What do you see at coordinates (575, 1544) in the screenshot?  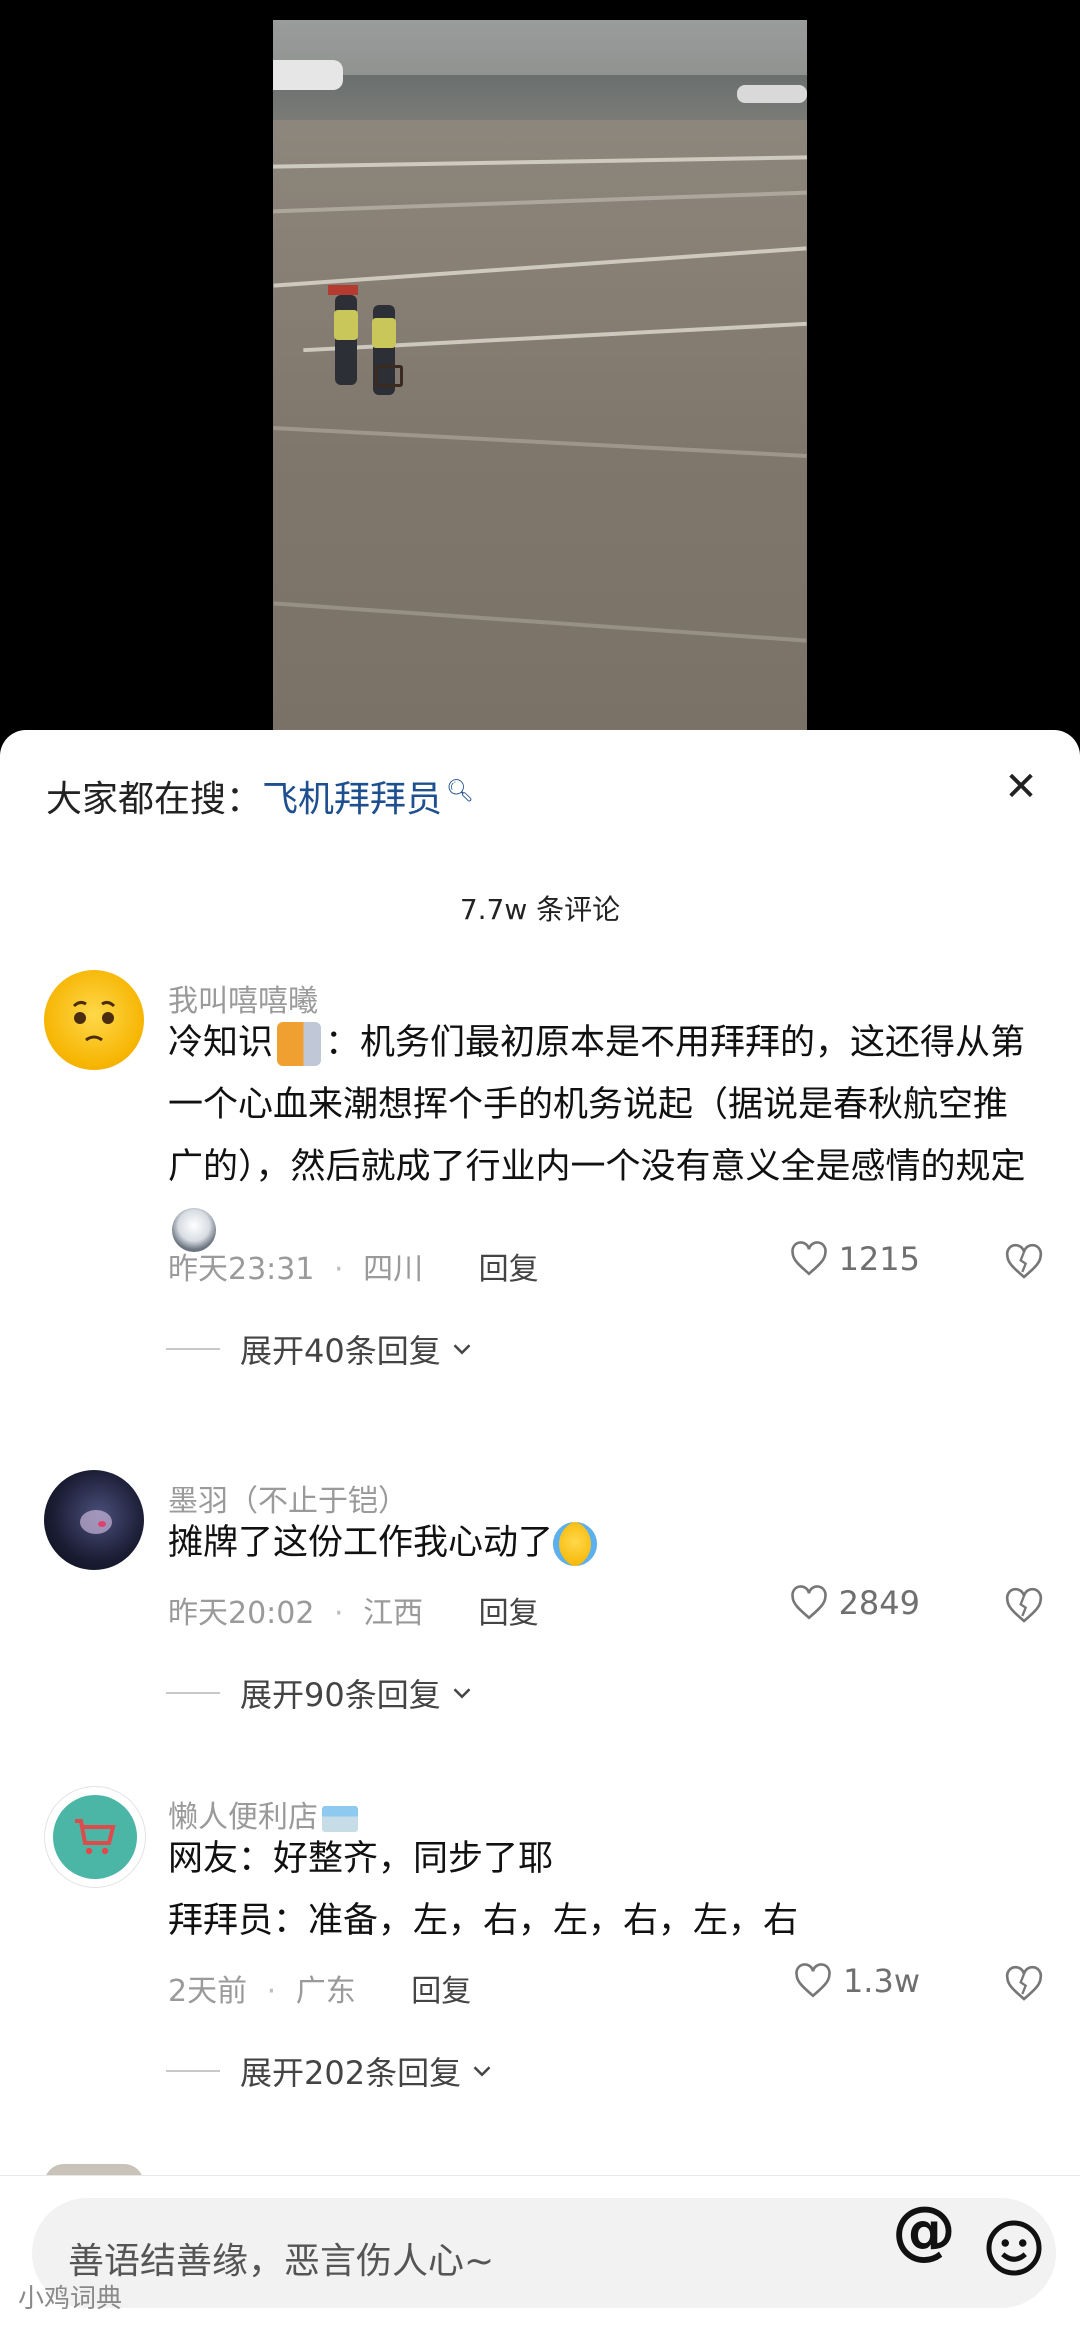 I see `crying-face-emoji-icon` at bounding box center [575, 1544].